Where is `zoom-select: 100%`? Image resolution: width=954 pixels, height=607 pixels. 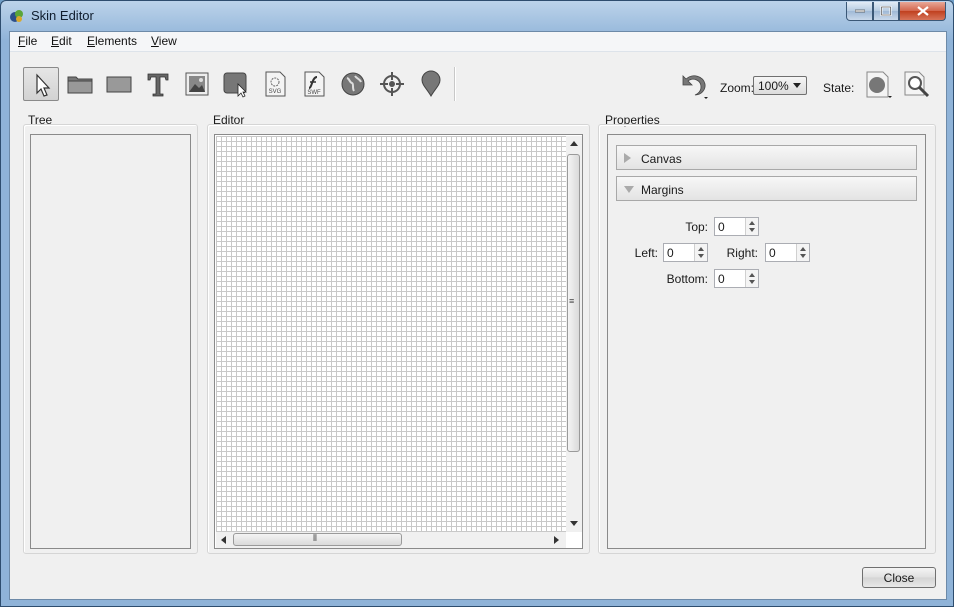
zoom-select: 100% is located at coordinates (780, 85).